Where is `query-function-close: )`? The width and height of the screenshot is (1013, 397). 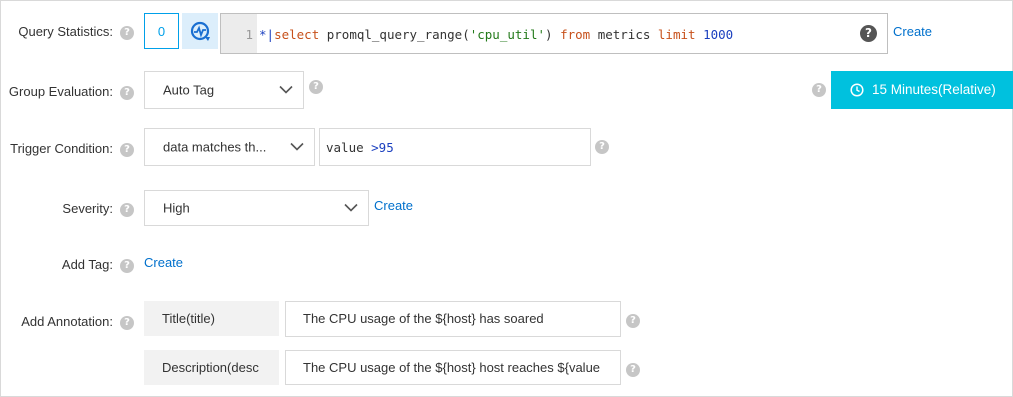 query-function-close: ) is located at coordinates (553, 34).